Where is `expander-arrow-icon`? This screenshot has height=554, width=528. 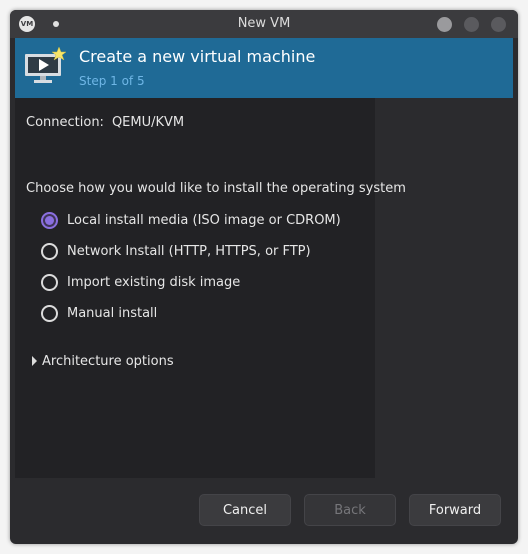 expander-arrow-icon is located at coordinates (34, 361).